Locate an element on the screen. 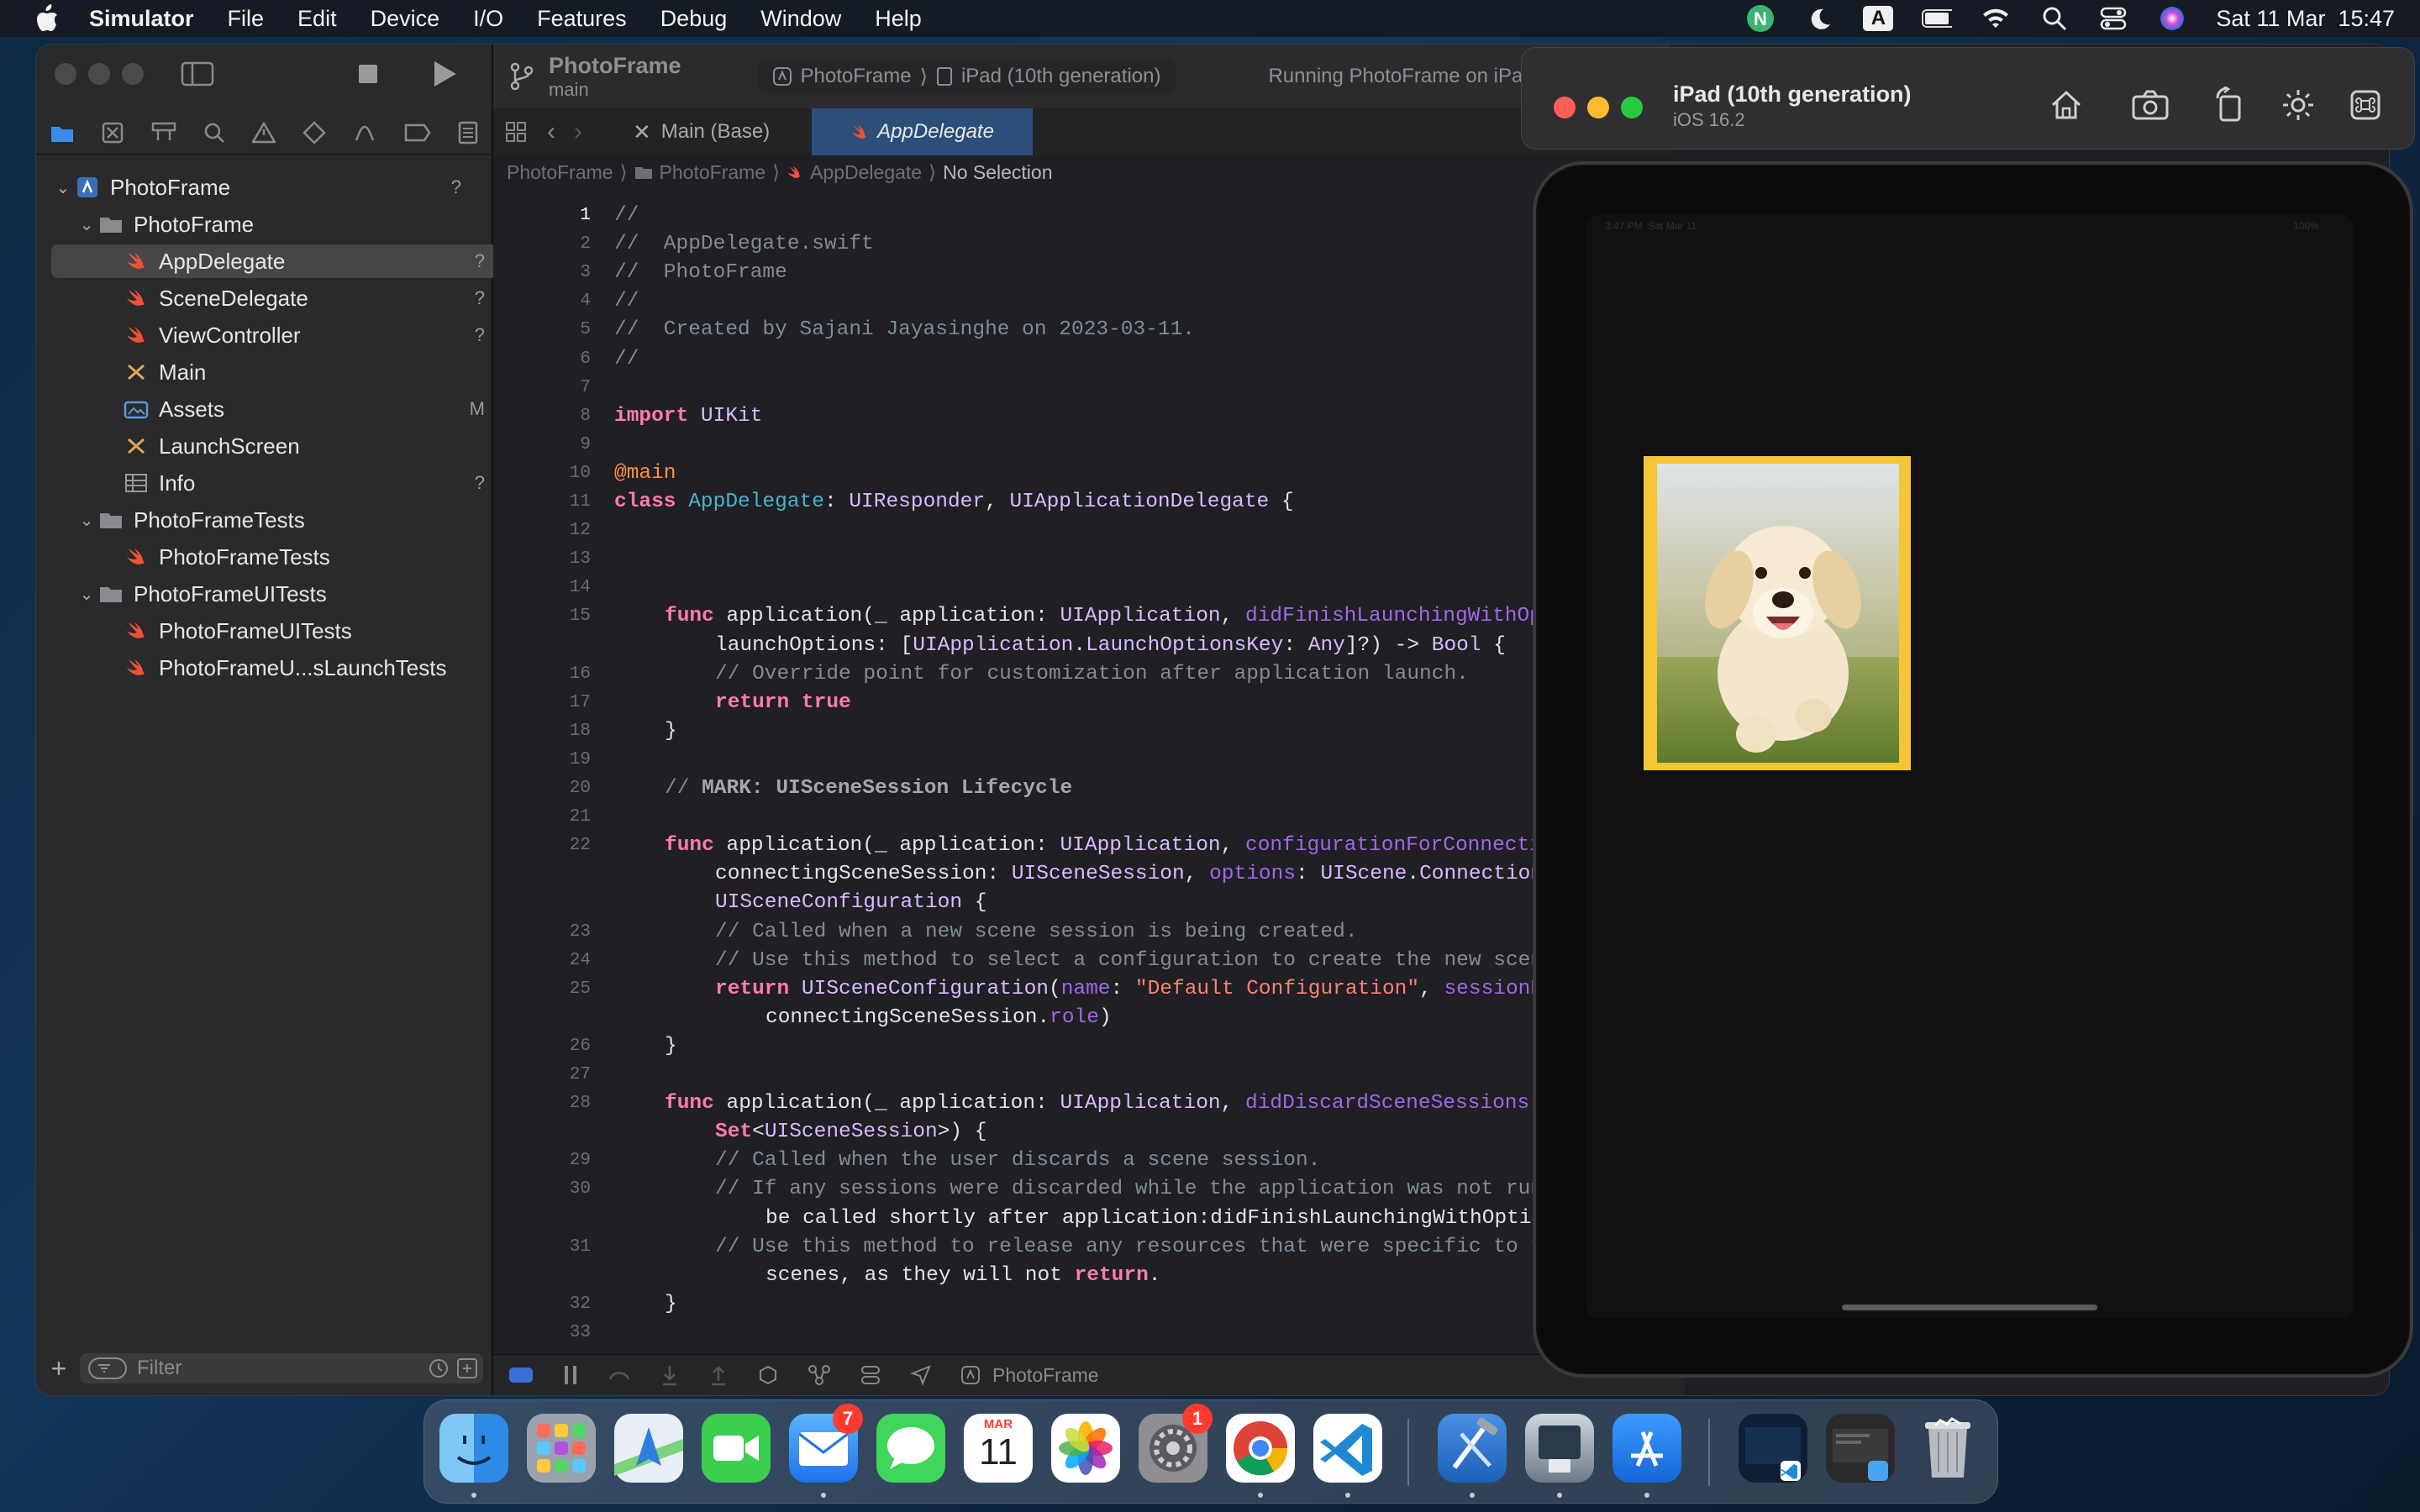 The height and width of the screenshot is (1512, 2420). tree-file-photoframetests: PhotoFrameTests is located at coordinates (277, 557).